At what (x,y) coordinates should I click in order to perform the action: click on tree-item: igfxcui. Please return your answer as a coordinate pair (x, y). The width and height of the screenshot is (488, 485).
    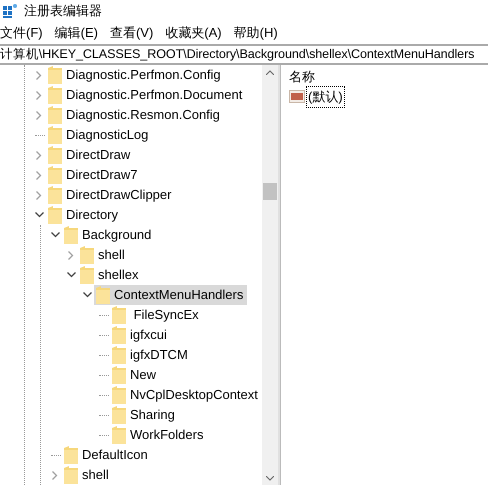
    Looking at the image, I should click on (140, 335).